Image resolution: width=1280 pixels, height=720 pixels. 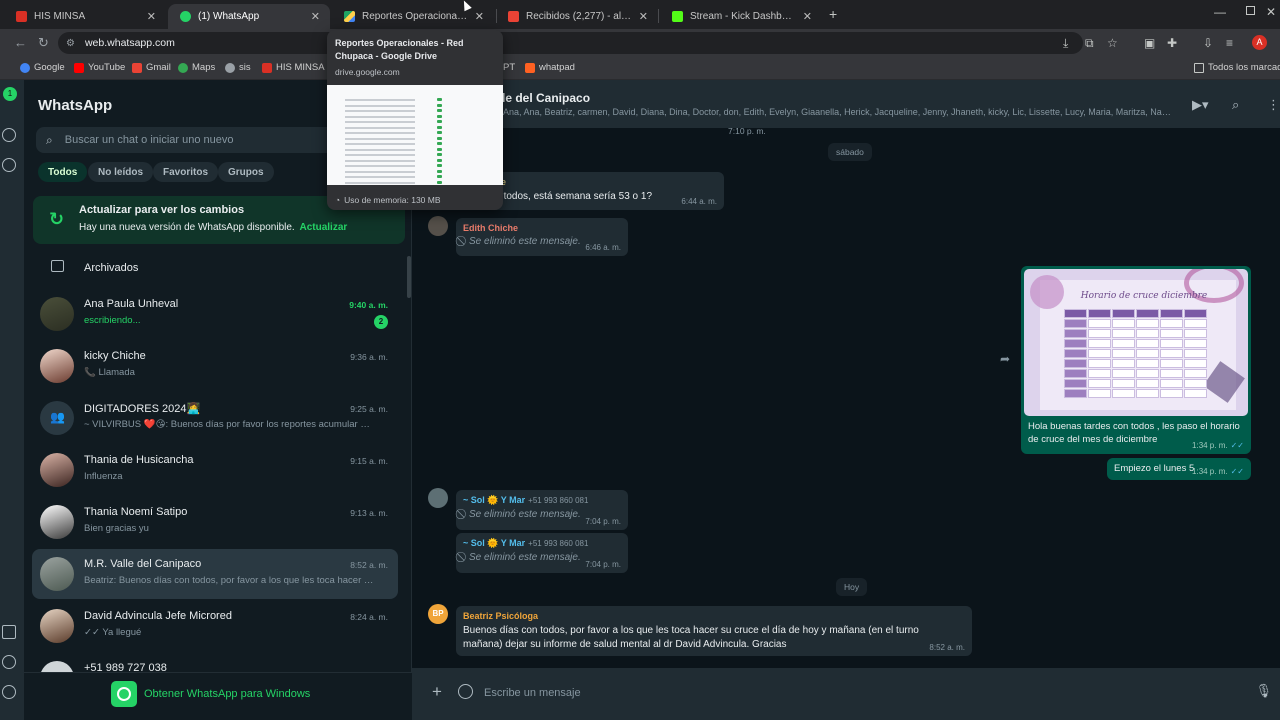 What do you see at coordinates (1259, 42) in the screenshot?
I see `profile-avatar: A` at bounding box center [1259, 42].